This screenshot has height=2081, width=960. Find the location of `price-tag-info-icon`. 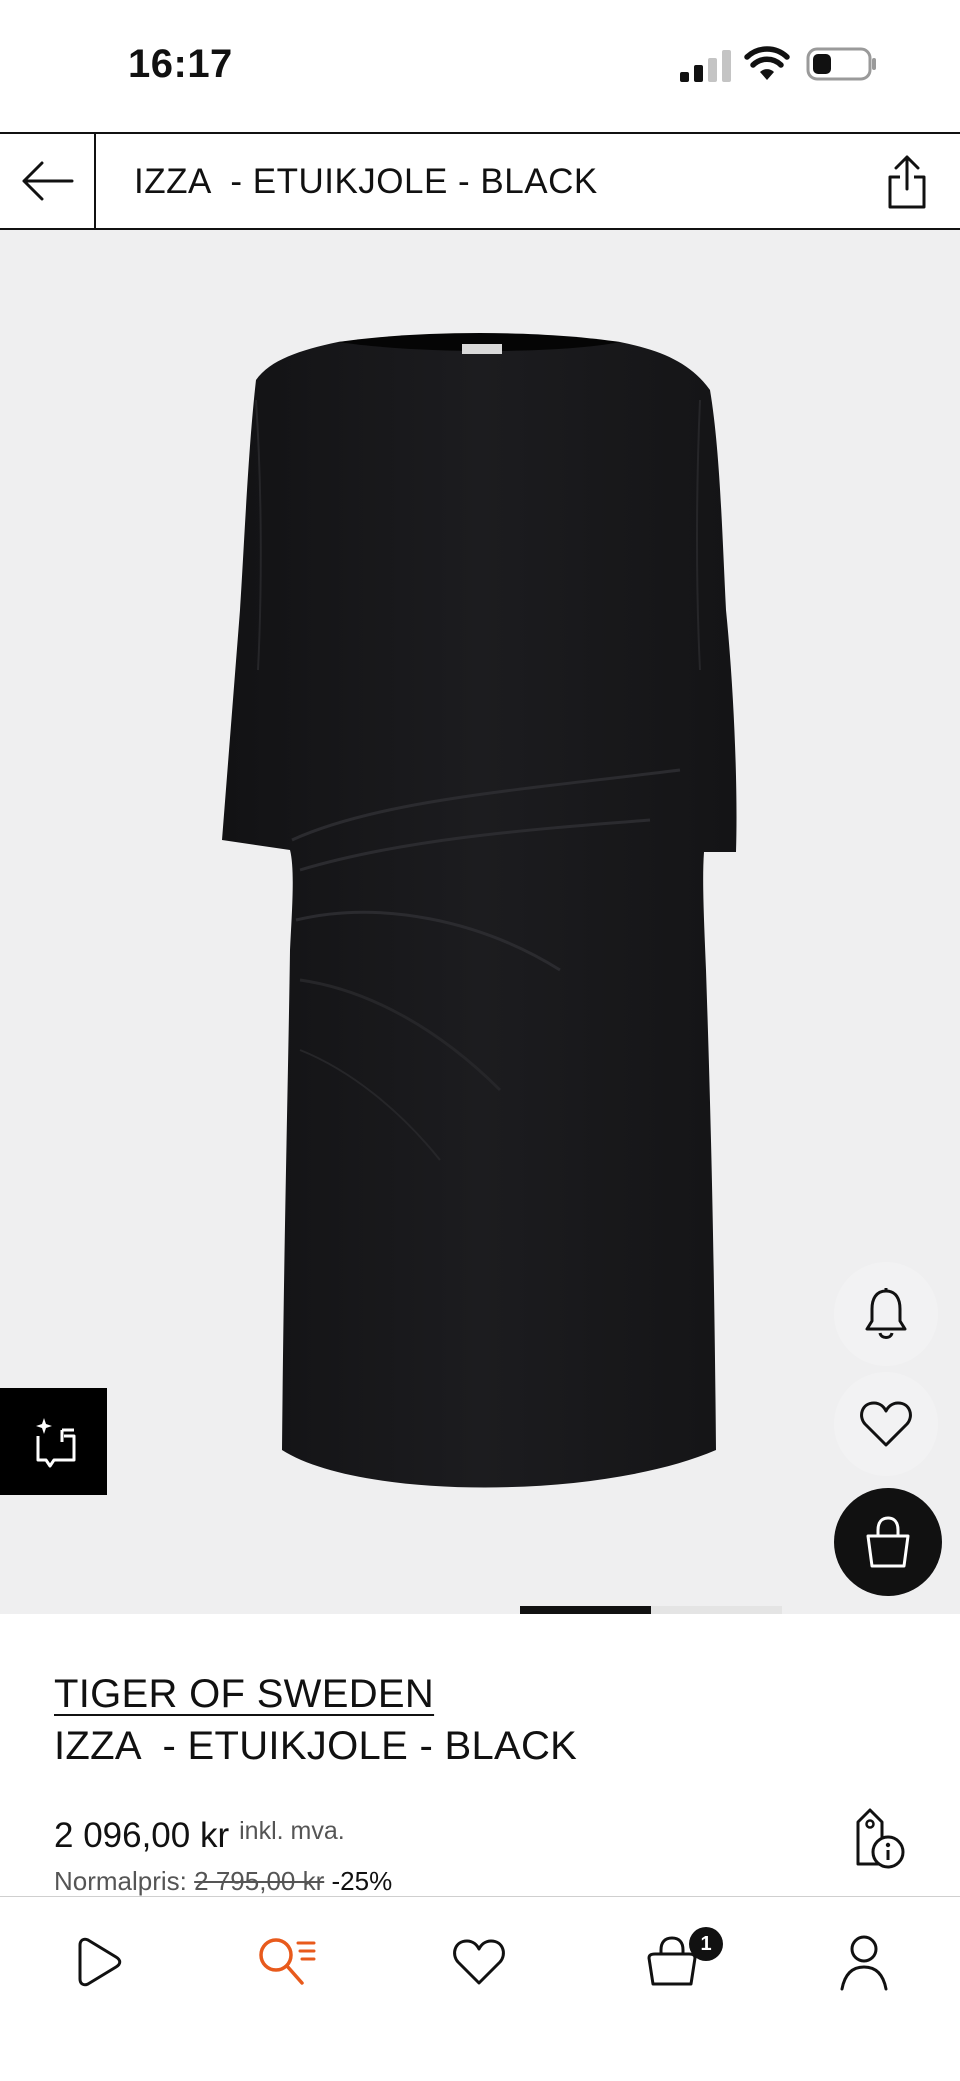

price-tag-info-icon is located at coordinates (880, 1838).